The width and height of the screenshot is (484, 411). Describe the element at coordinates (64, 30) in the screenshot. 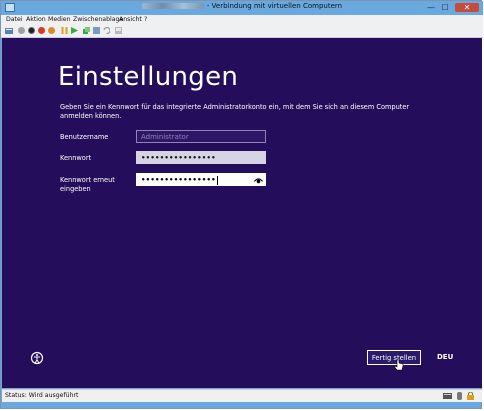

I see `pause-icon` at that location.